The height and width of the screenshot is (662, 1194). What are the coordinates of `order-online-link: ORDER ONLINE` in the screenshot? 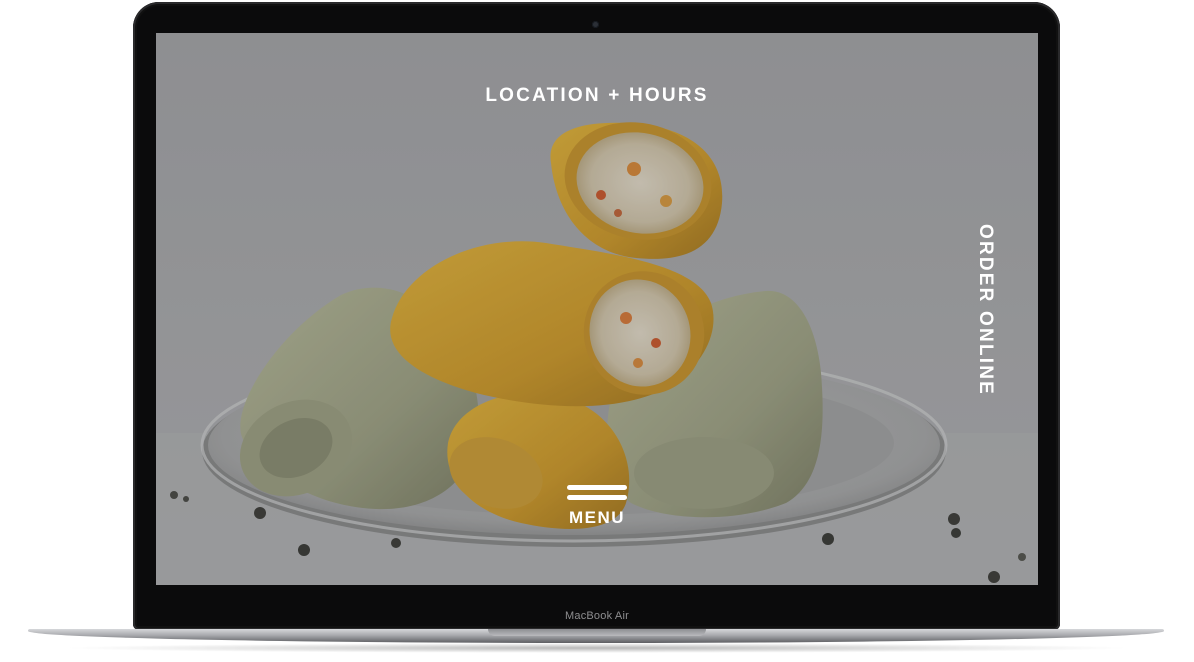 It's located at (985, 310).